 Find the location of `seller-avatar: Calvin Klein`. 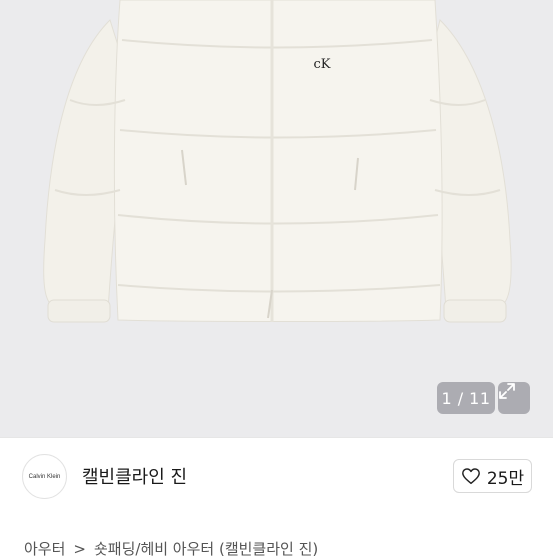

seller-avatar: Calvin Klein is located at coordinates (44, 476).